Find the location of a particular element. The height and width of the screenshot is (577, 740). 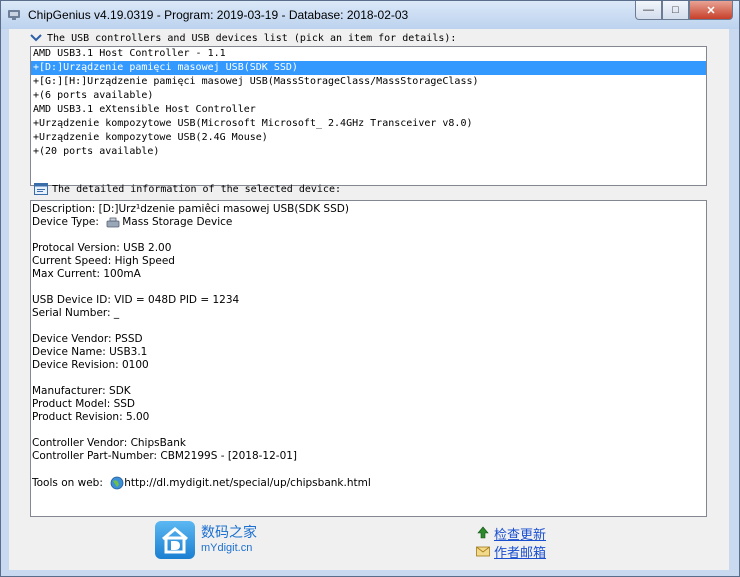

footer-links: 检查更新 作者邮箱 is located at coordinates (510, 542).